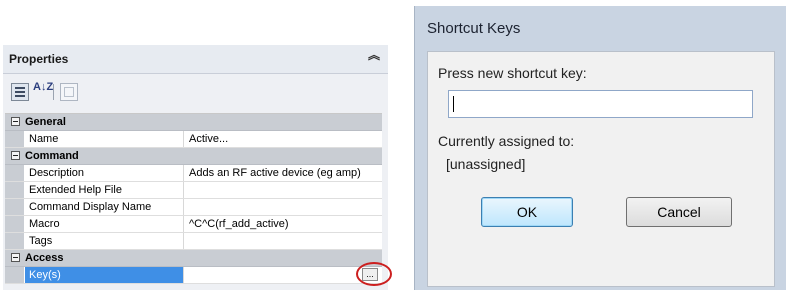  Describe the element at coordinates (69, 92) in the screenshot. I see `property-pages-icon` at that location.